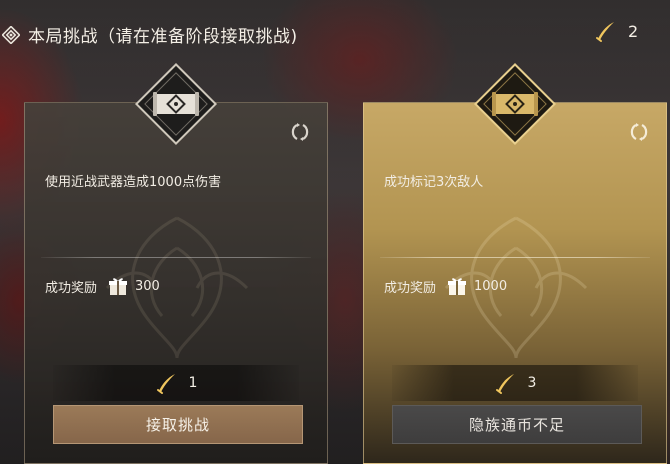 The height and width of the screenshot is (464, 670). What do you see at coordinates (335, 31) in the screenshot?
I see `challenge-header: 本局挑战（请在准备阶段接取挑战) 2` at bounding box center [335, 31].